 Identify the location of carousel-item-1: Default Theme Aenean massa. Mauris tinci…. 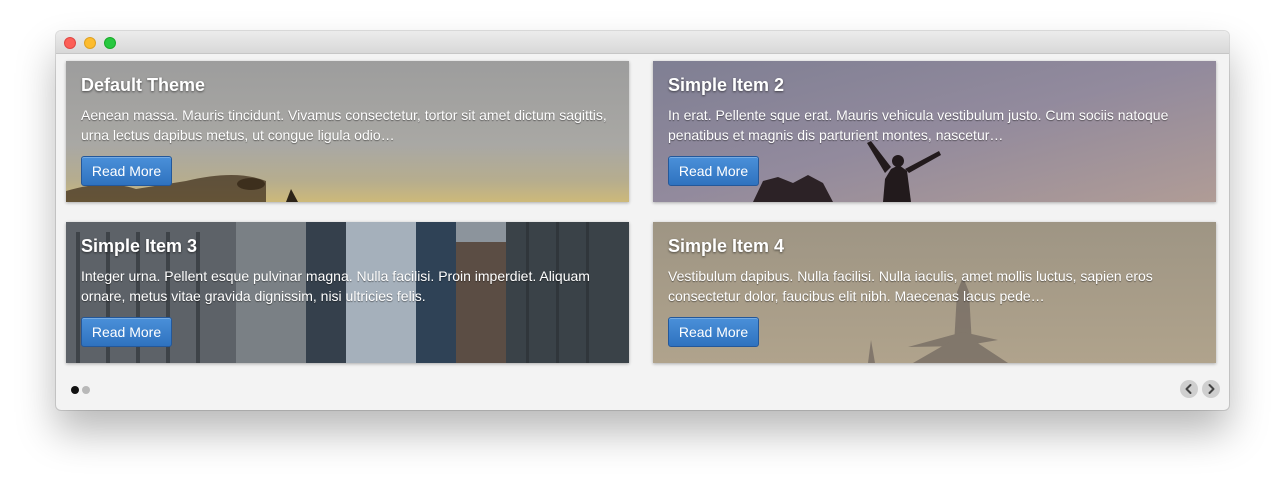
(347, 131).